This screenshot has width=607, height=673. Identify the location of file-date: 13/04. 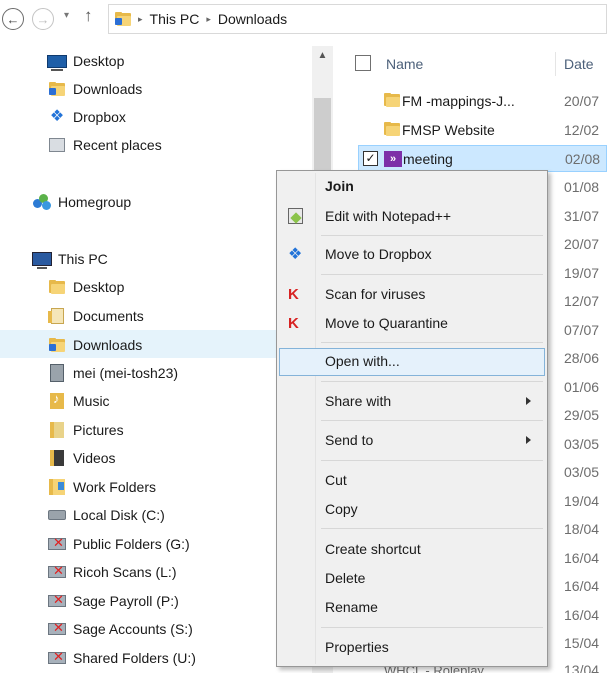
(582, 667).